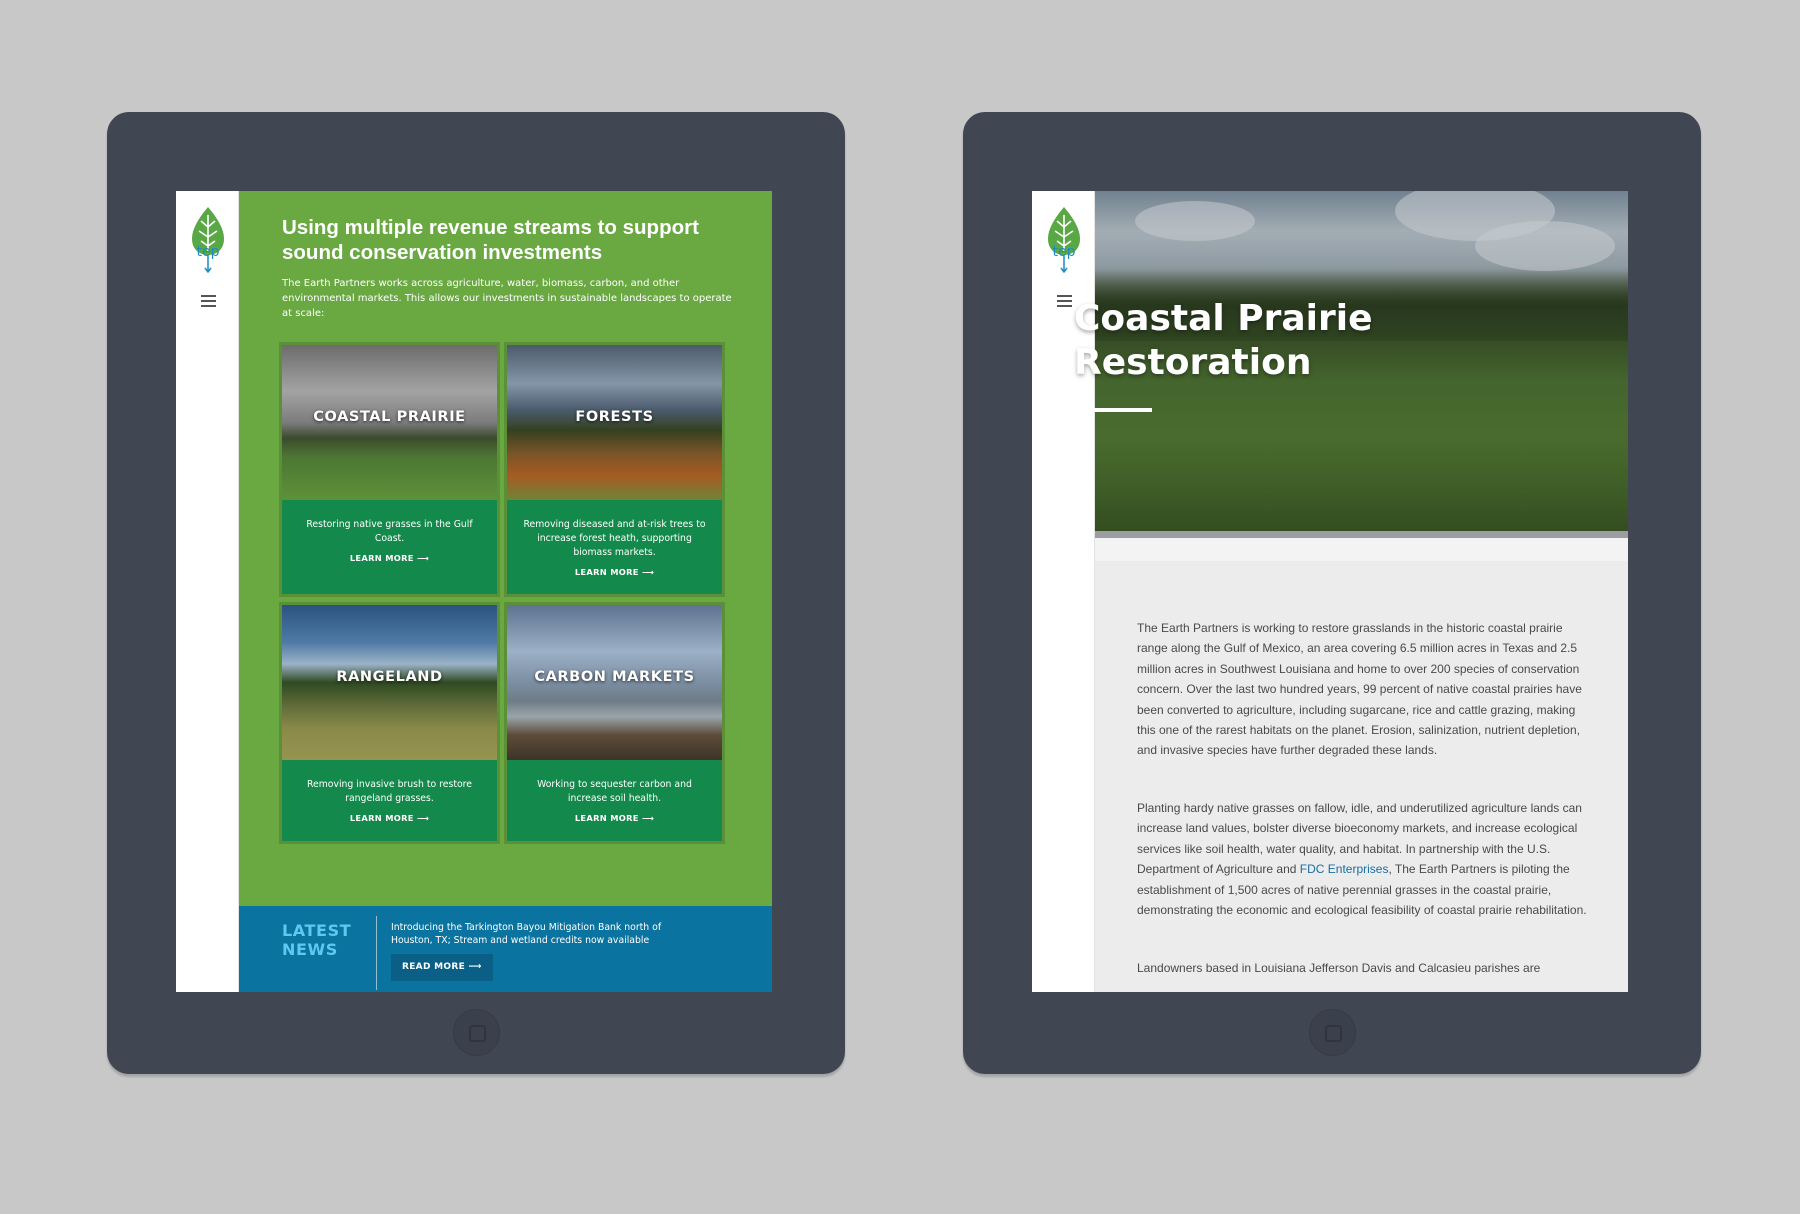 The height and width of the screenshot is (1214, 1800). What do you see at coordinates (1361, 534) in the screenshot?
I see `photo-band` at bounding box center [1361, 534].